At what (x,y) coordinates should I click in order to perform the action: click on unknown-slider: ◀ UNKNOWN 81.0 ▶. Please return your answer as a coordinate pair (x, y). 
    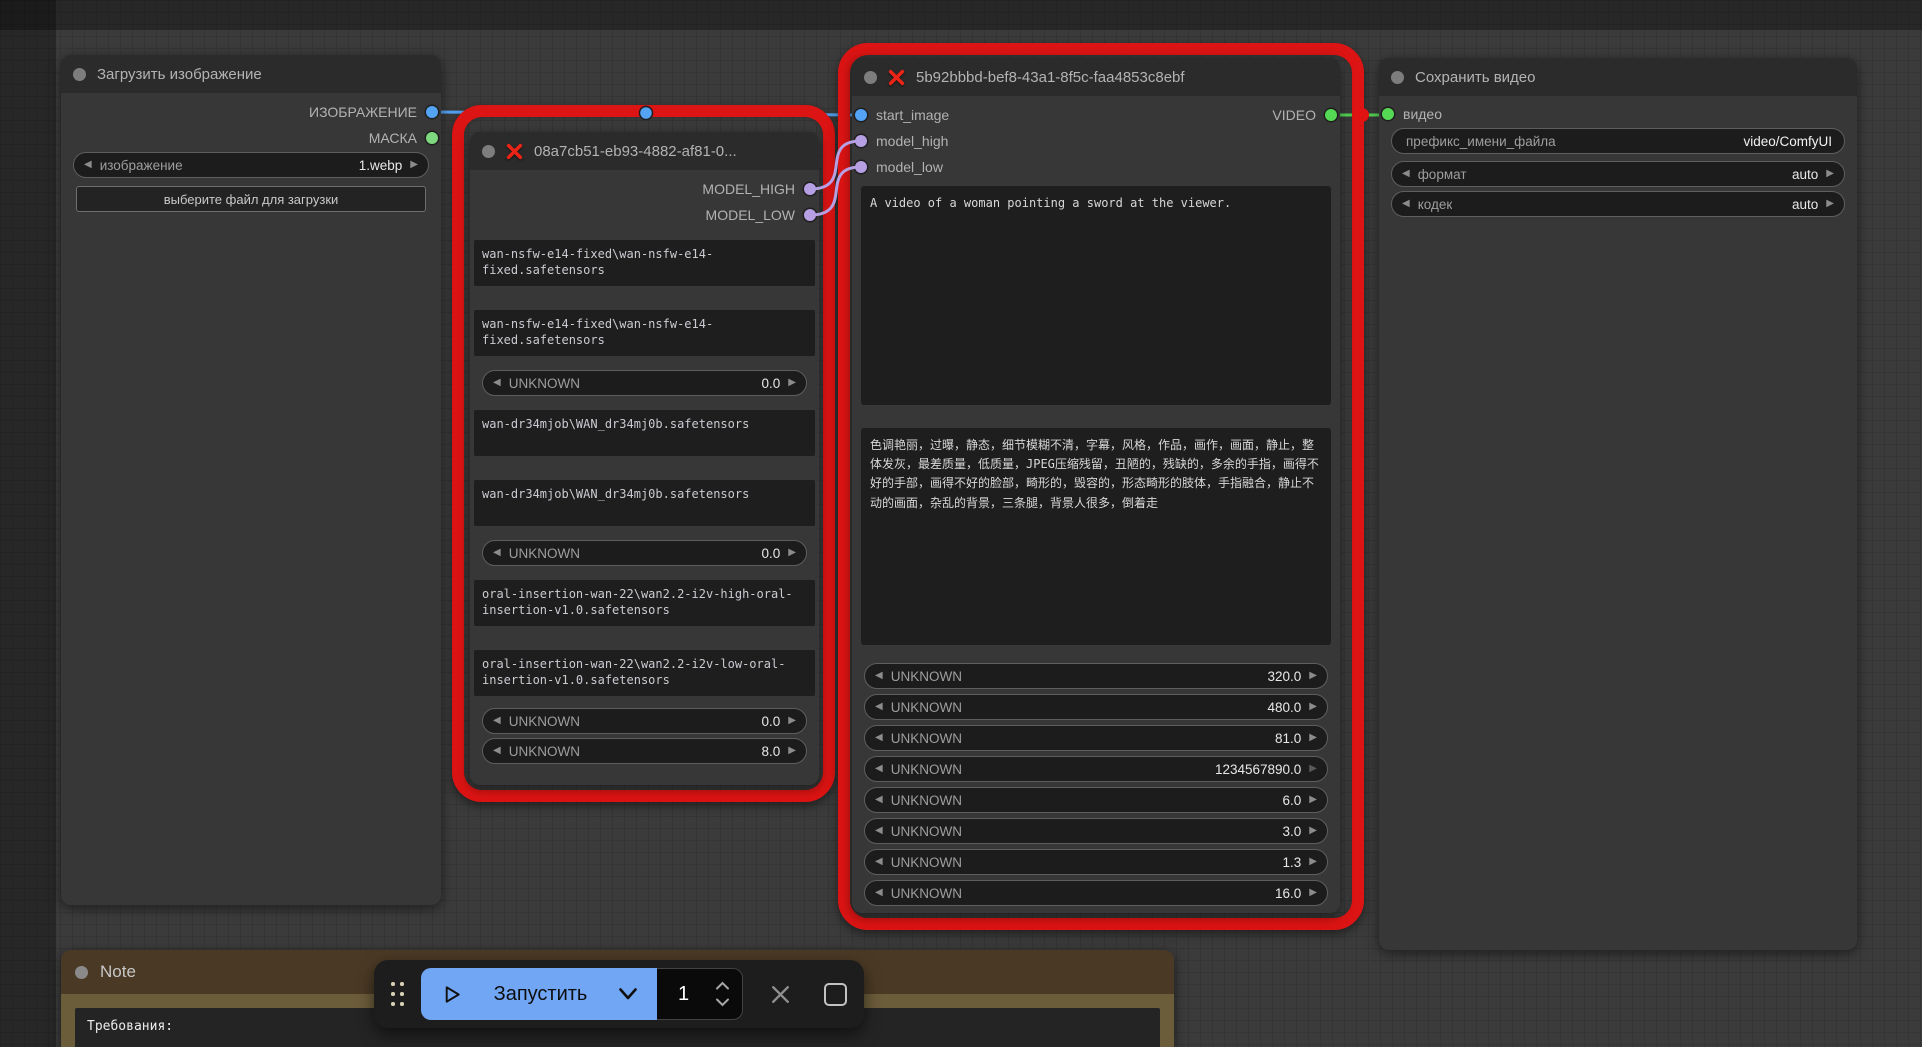
    Looking at the image, I should click on (1096, 738).